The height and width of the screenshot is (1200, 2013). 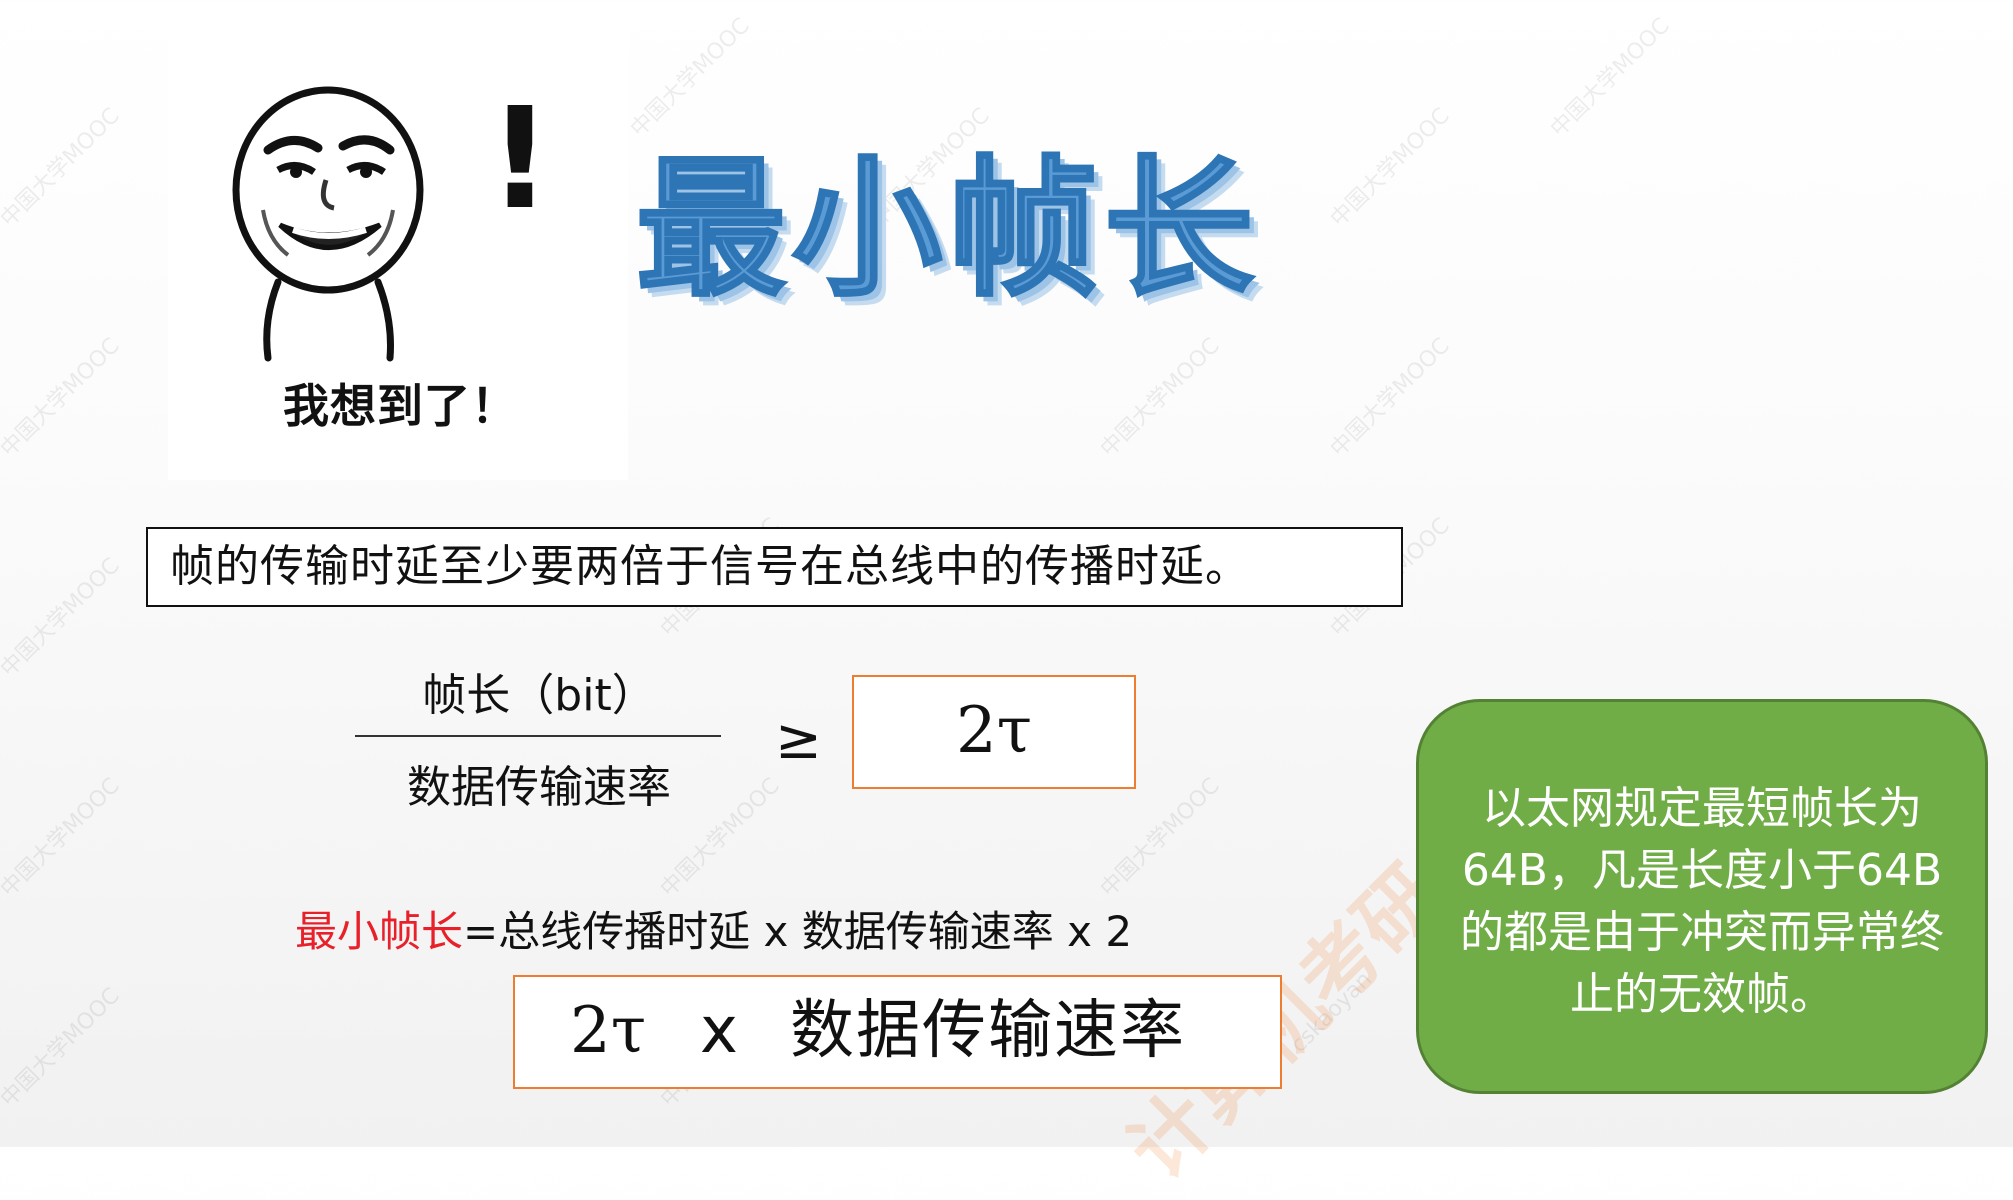 I want to click on formula-lhs: 最小帧长, so click(x=379, y=931).